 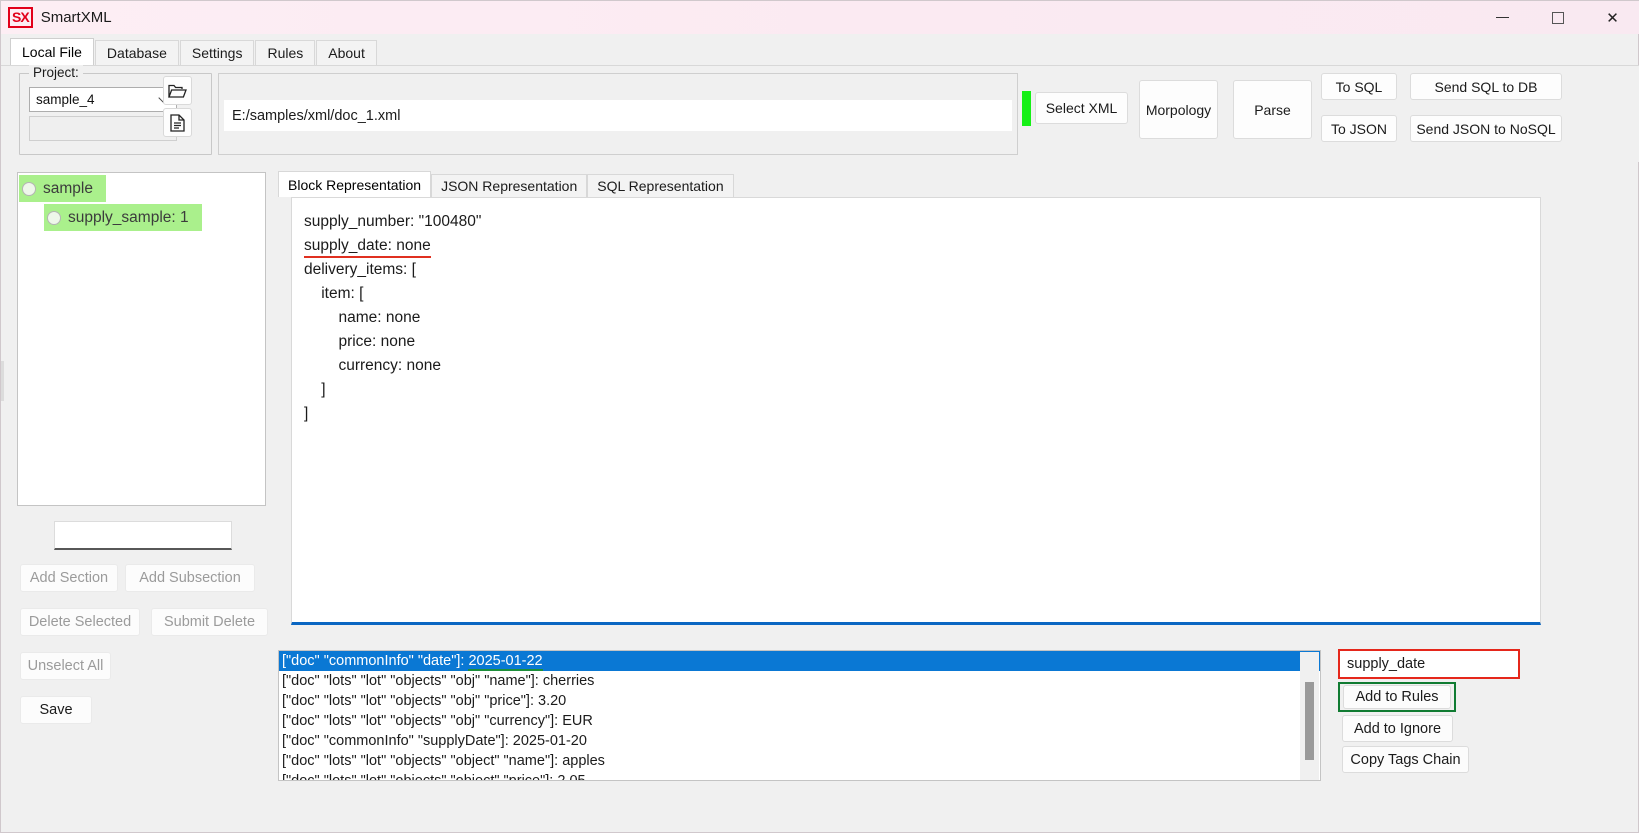 What do you see at coordinates (660, 185) in the screenshot?
I see `tab-sql-representation: SQL Representation` at bounding box center [660, 185].